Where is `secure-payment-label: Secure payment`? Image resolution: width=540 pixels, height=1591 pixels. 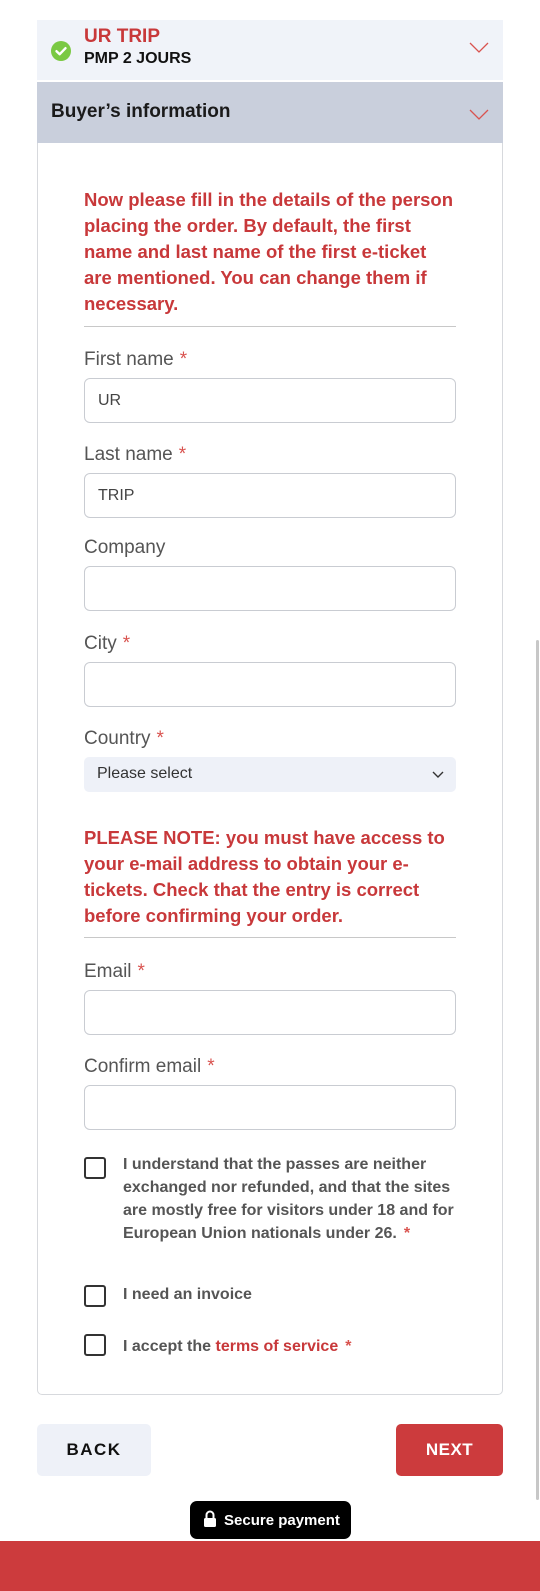
secure-payment-label: Secure payment is located at coordinates (282, 1520).